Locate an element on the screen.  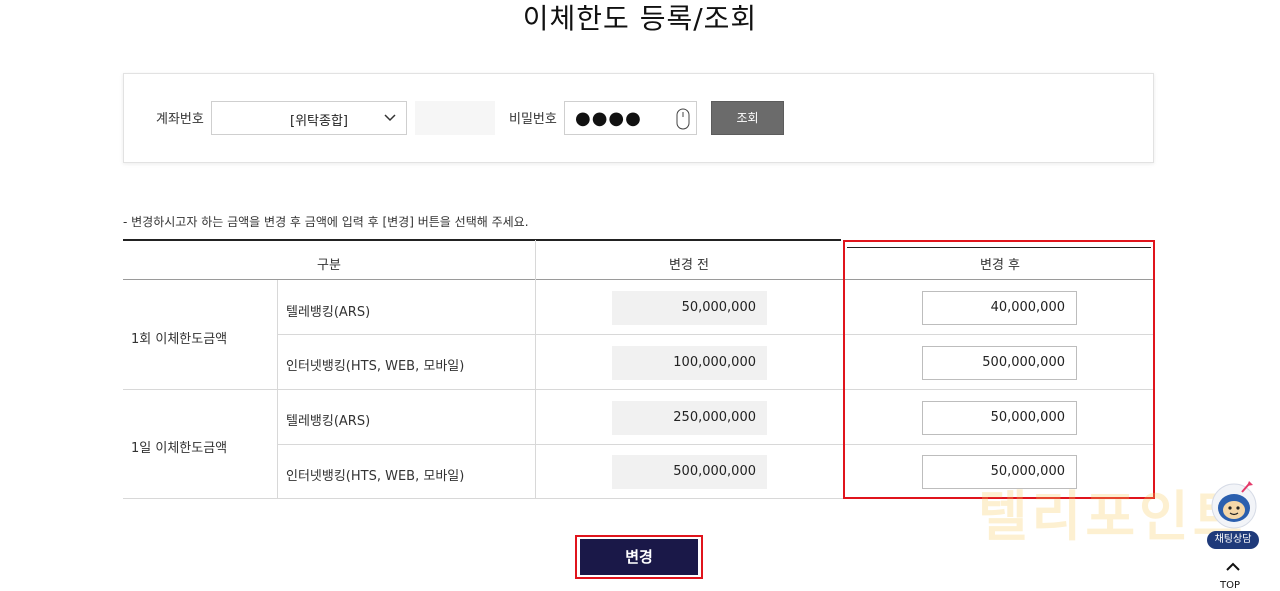
group-label-per-transfer: 1회 이체한도금액 is located at coordinates (179, 339).